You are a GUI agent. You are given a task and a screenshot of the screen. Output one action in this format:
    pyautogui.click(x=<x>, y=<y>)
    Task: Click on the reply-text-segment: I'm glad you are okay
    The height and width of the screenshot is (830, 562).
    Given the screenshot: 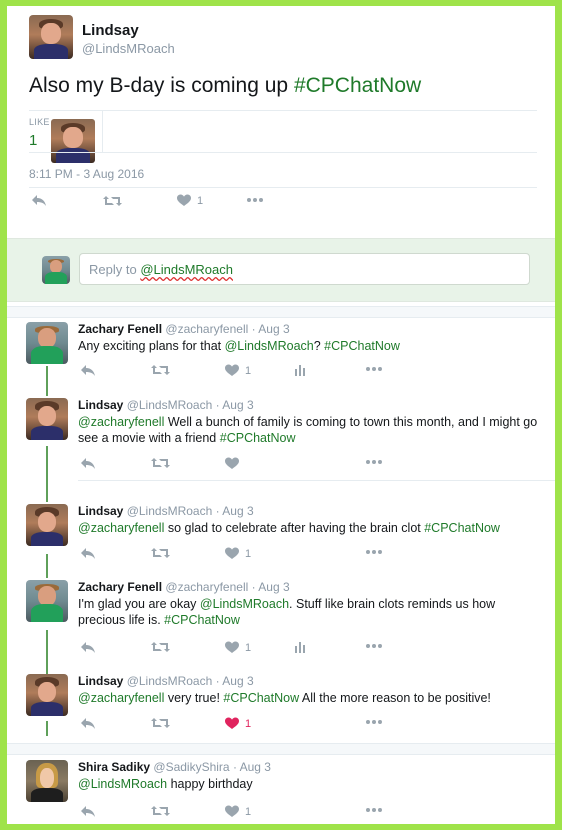 What is the action you would take?
    pyautogui.click(x=139, y=604)
    